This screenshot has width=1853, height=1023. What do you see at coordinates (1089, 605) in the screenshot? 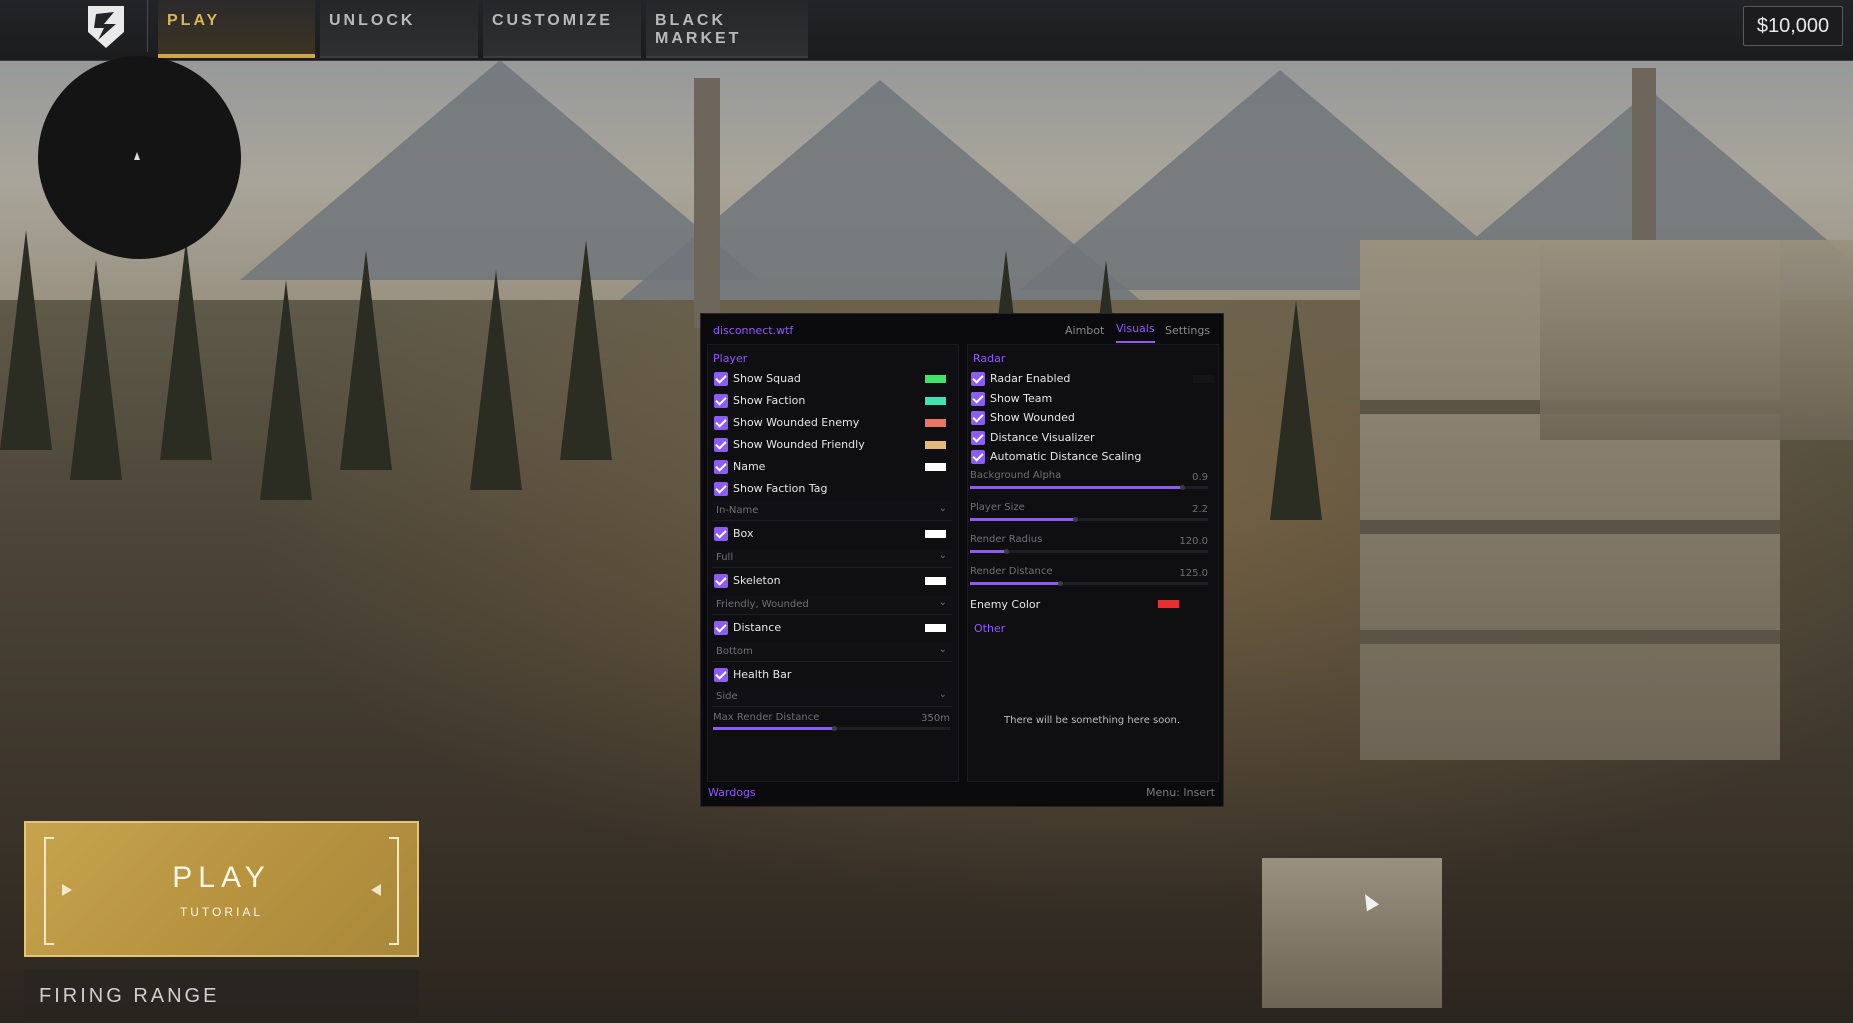
I see `enemy-color-row: Enemy Color` at bounding box center [1089, 605].